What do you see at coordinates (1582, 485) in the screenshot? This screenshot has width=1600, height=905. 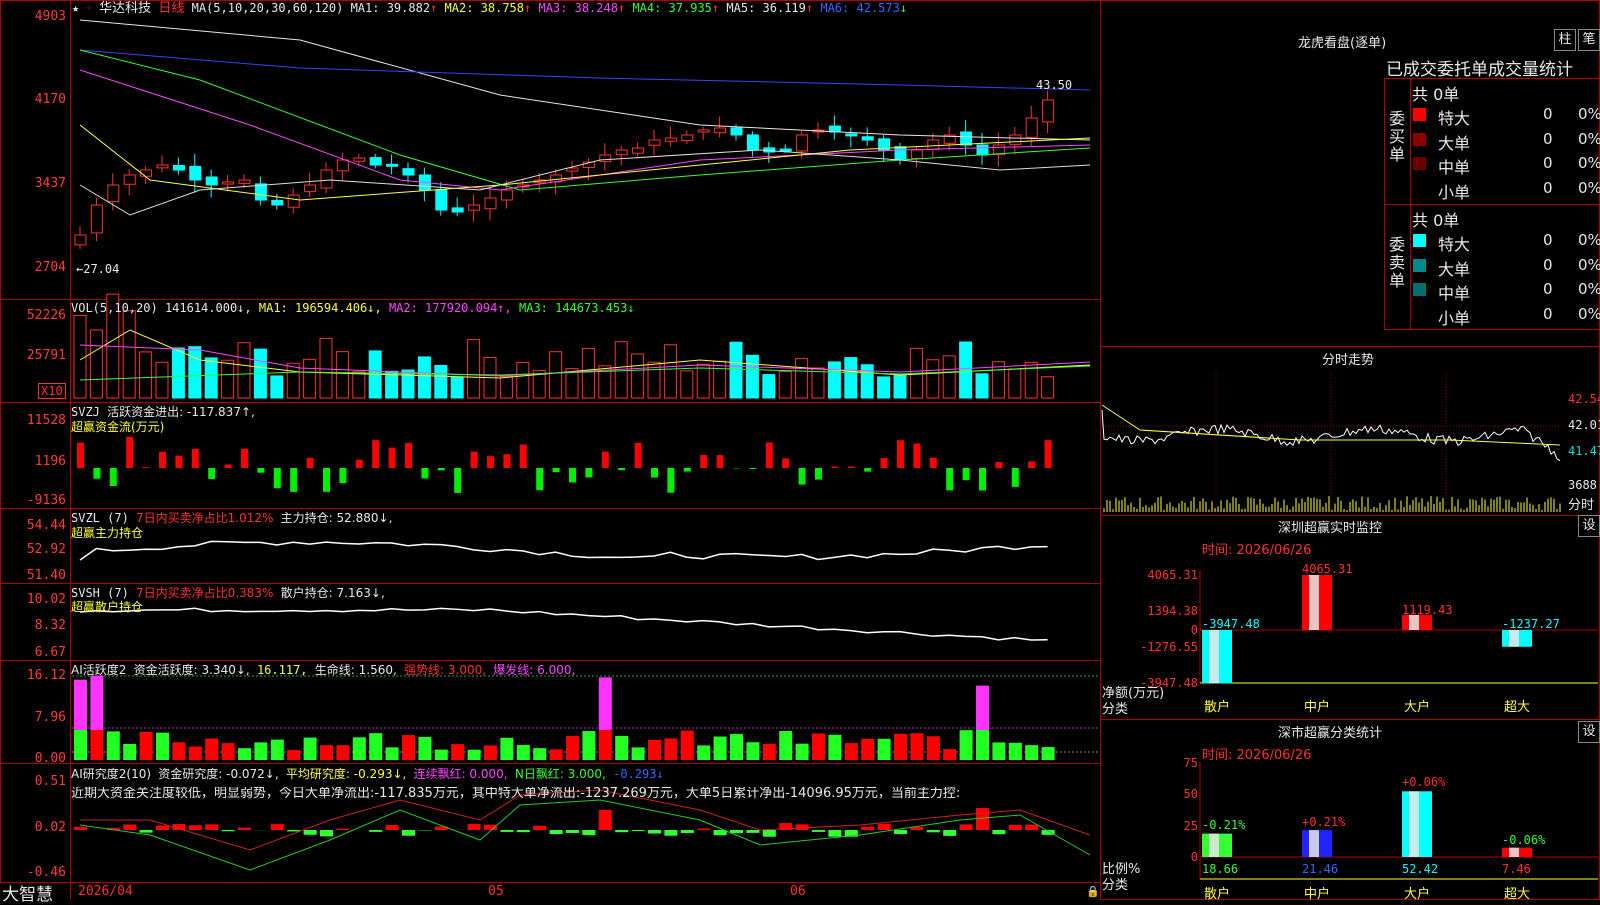 I see `intraday-axis-label: 3688` at bounding box center [1582, 485].